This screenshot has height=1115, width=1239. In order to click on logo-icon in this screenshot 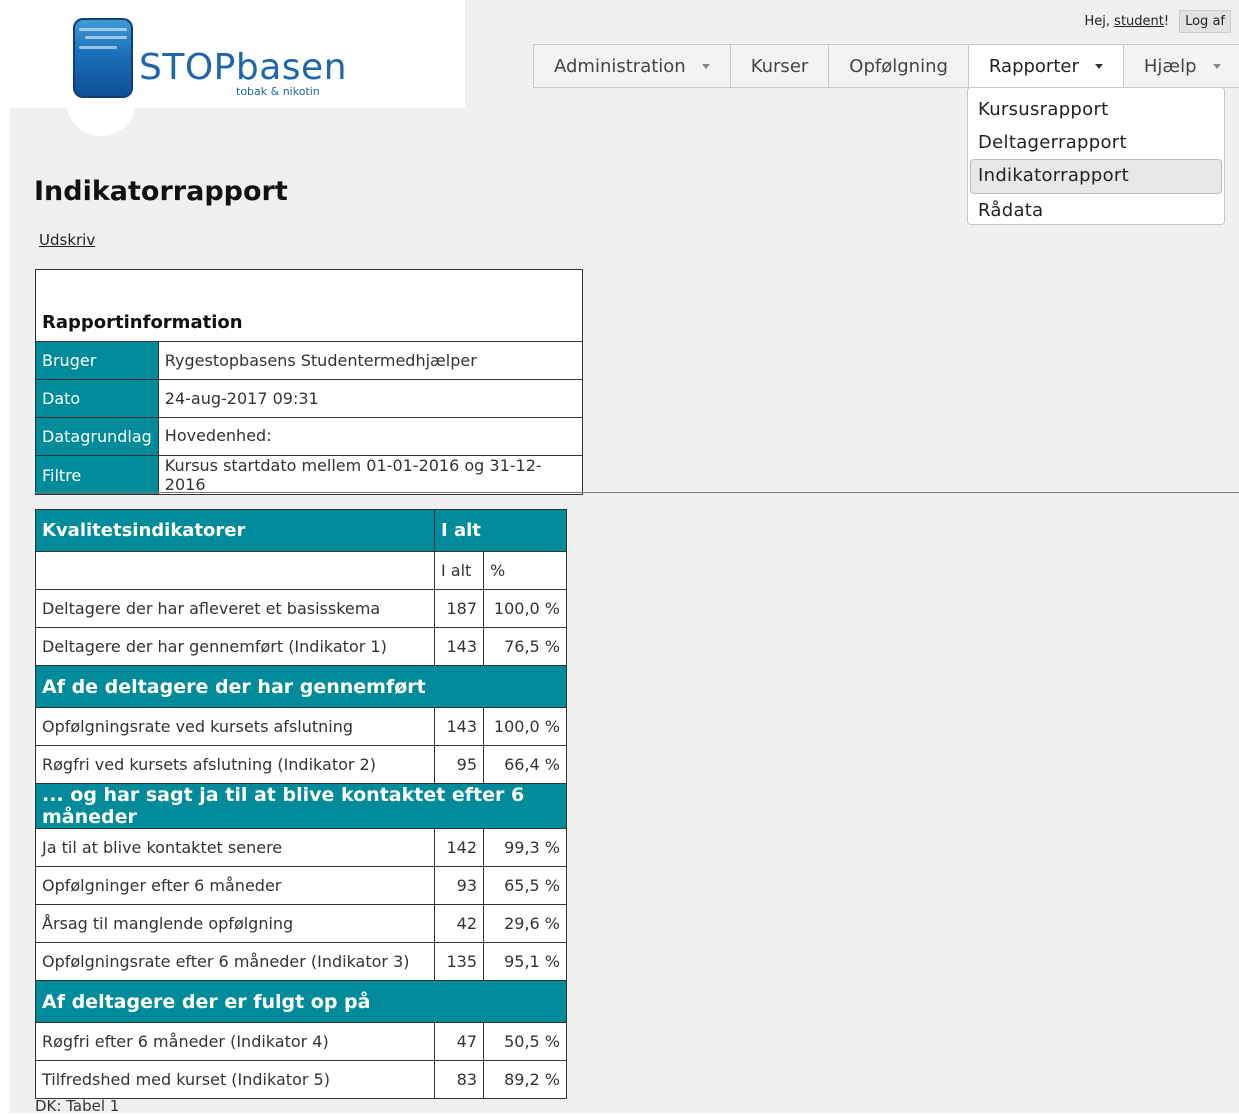, I will do `click(103, 58)`.